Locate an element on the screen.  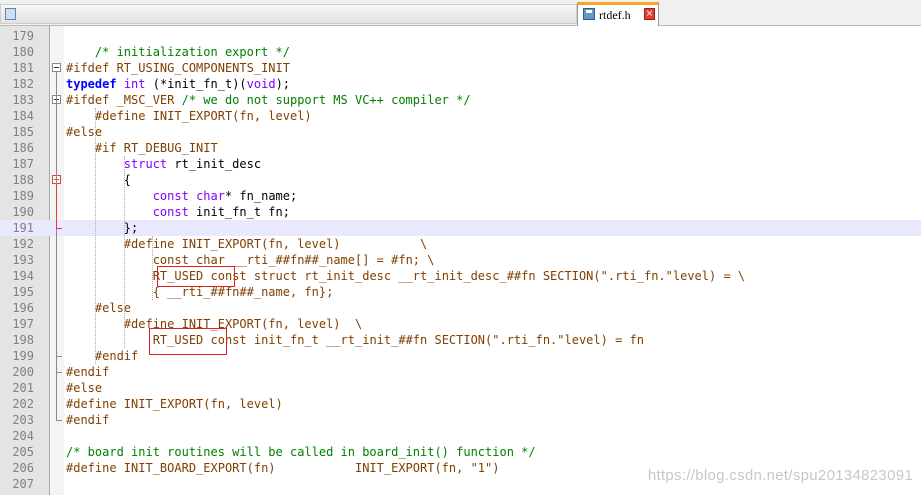
line-number: 181 is located at coordinates (23, 68).